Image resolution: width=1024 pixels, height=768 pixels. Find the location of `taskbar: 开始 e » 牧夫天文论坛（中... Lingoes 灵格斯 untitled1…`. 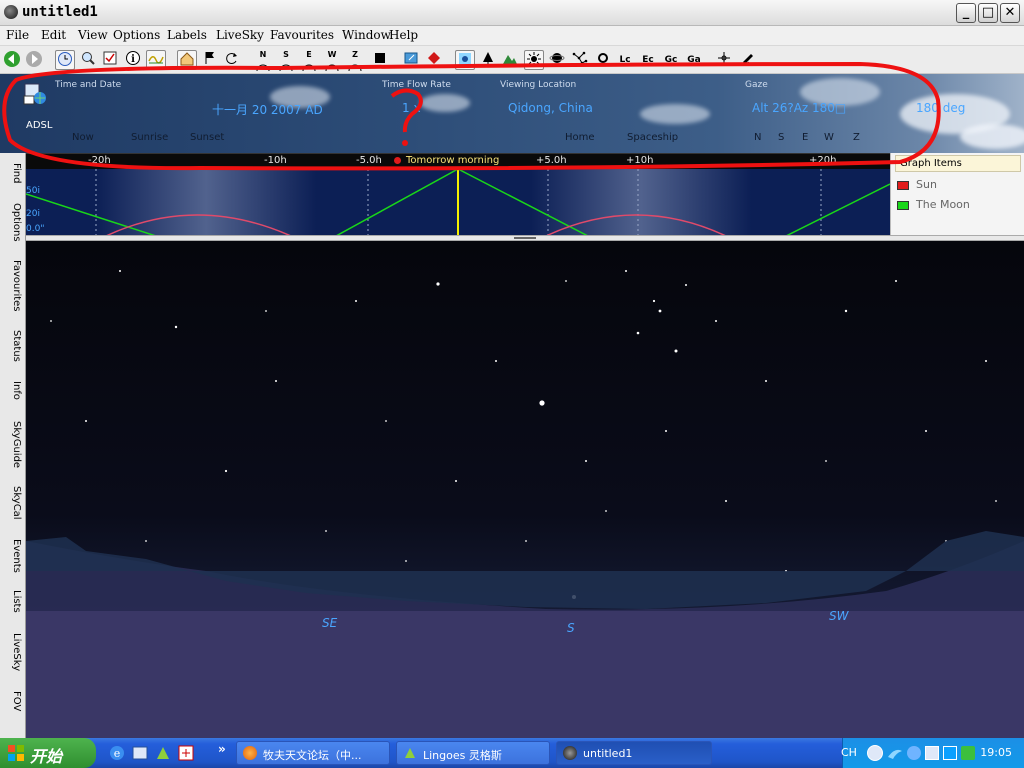

taskbar: 开始 e » 牧夫天文论坛（中... Lingoes 灵格斯 untitled1… is located at coordinates (512, 753).